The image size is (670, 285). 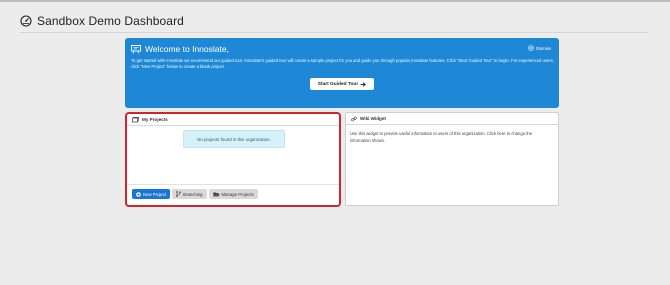 I want to click on page-title: Sandbox Demo Dashboard, so click(x=110, y=21).